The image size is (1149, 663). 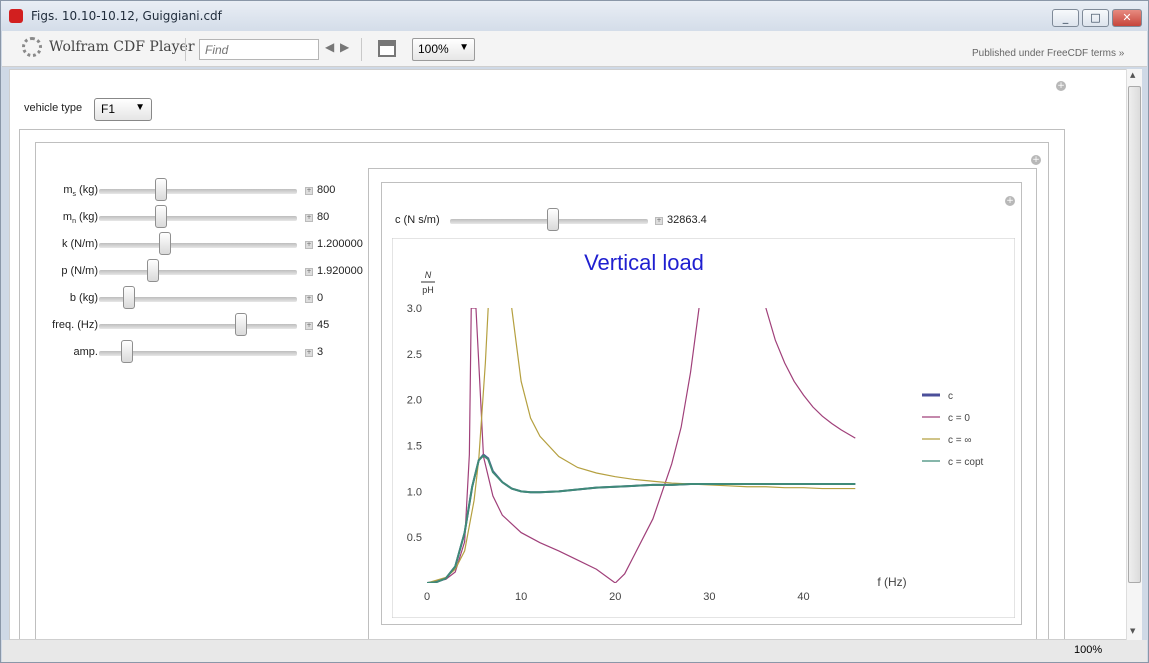 I want to click on slider-value: 800, so click(x=326, y=190).